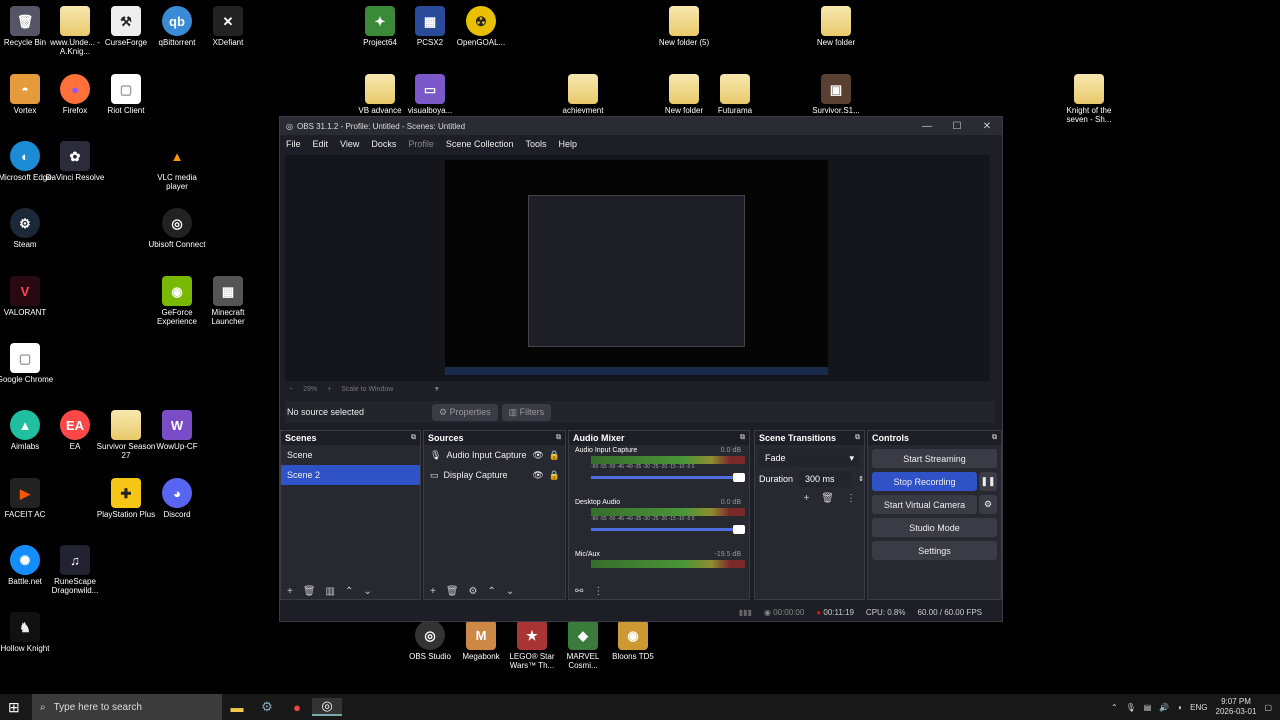 The height and width of the screenshot is (720, 1280). I want to click on menu-scene-collection: Scene Collection, so click(480, 144).